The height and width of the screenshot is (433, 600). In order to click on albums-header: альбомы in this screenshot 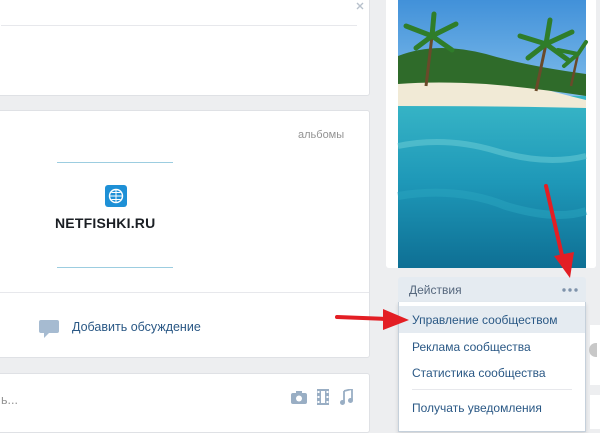, I will do `click(321, 135)`.